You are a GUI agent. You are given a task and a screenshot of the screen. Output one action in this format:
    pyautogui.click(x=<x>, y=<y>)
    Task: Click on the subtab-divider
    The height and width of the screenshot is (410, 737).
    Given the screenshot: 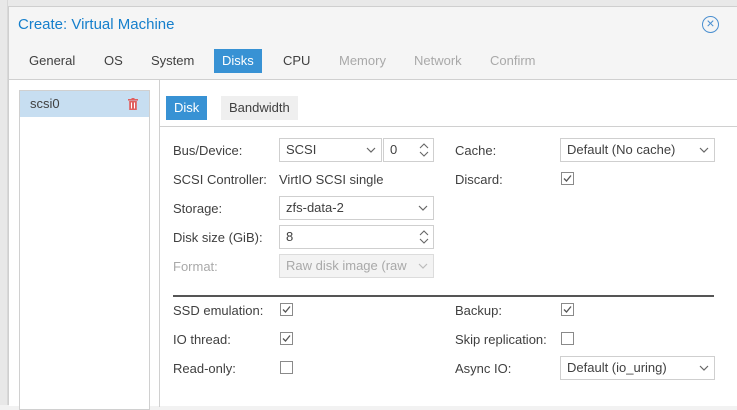 What is the action you would take?
    pyautogui.click(x=448, y=126)
    